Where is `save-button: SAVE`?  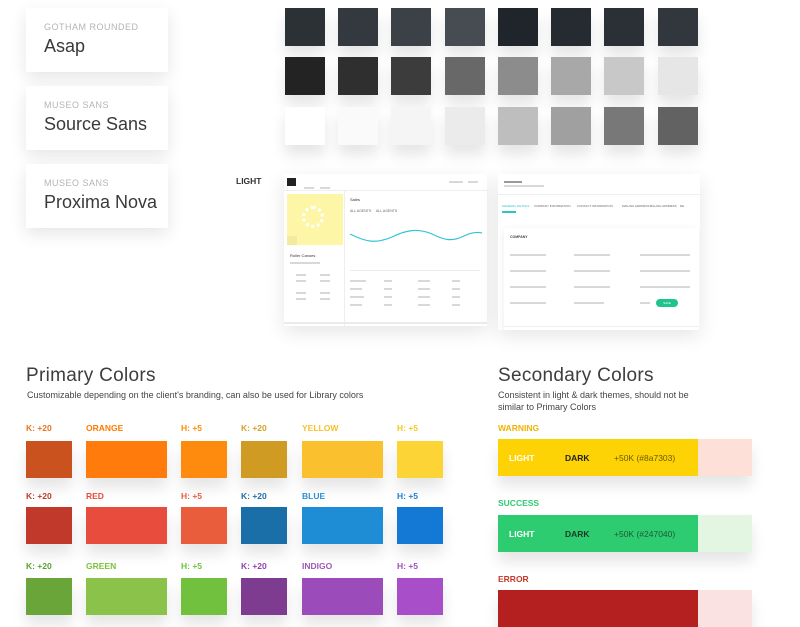
save-button: SAVE is located at coordinates (667, 303).